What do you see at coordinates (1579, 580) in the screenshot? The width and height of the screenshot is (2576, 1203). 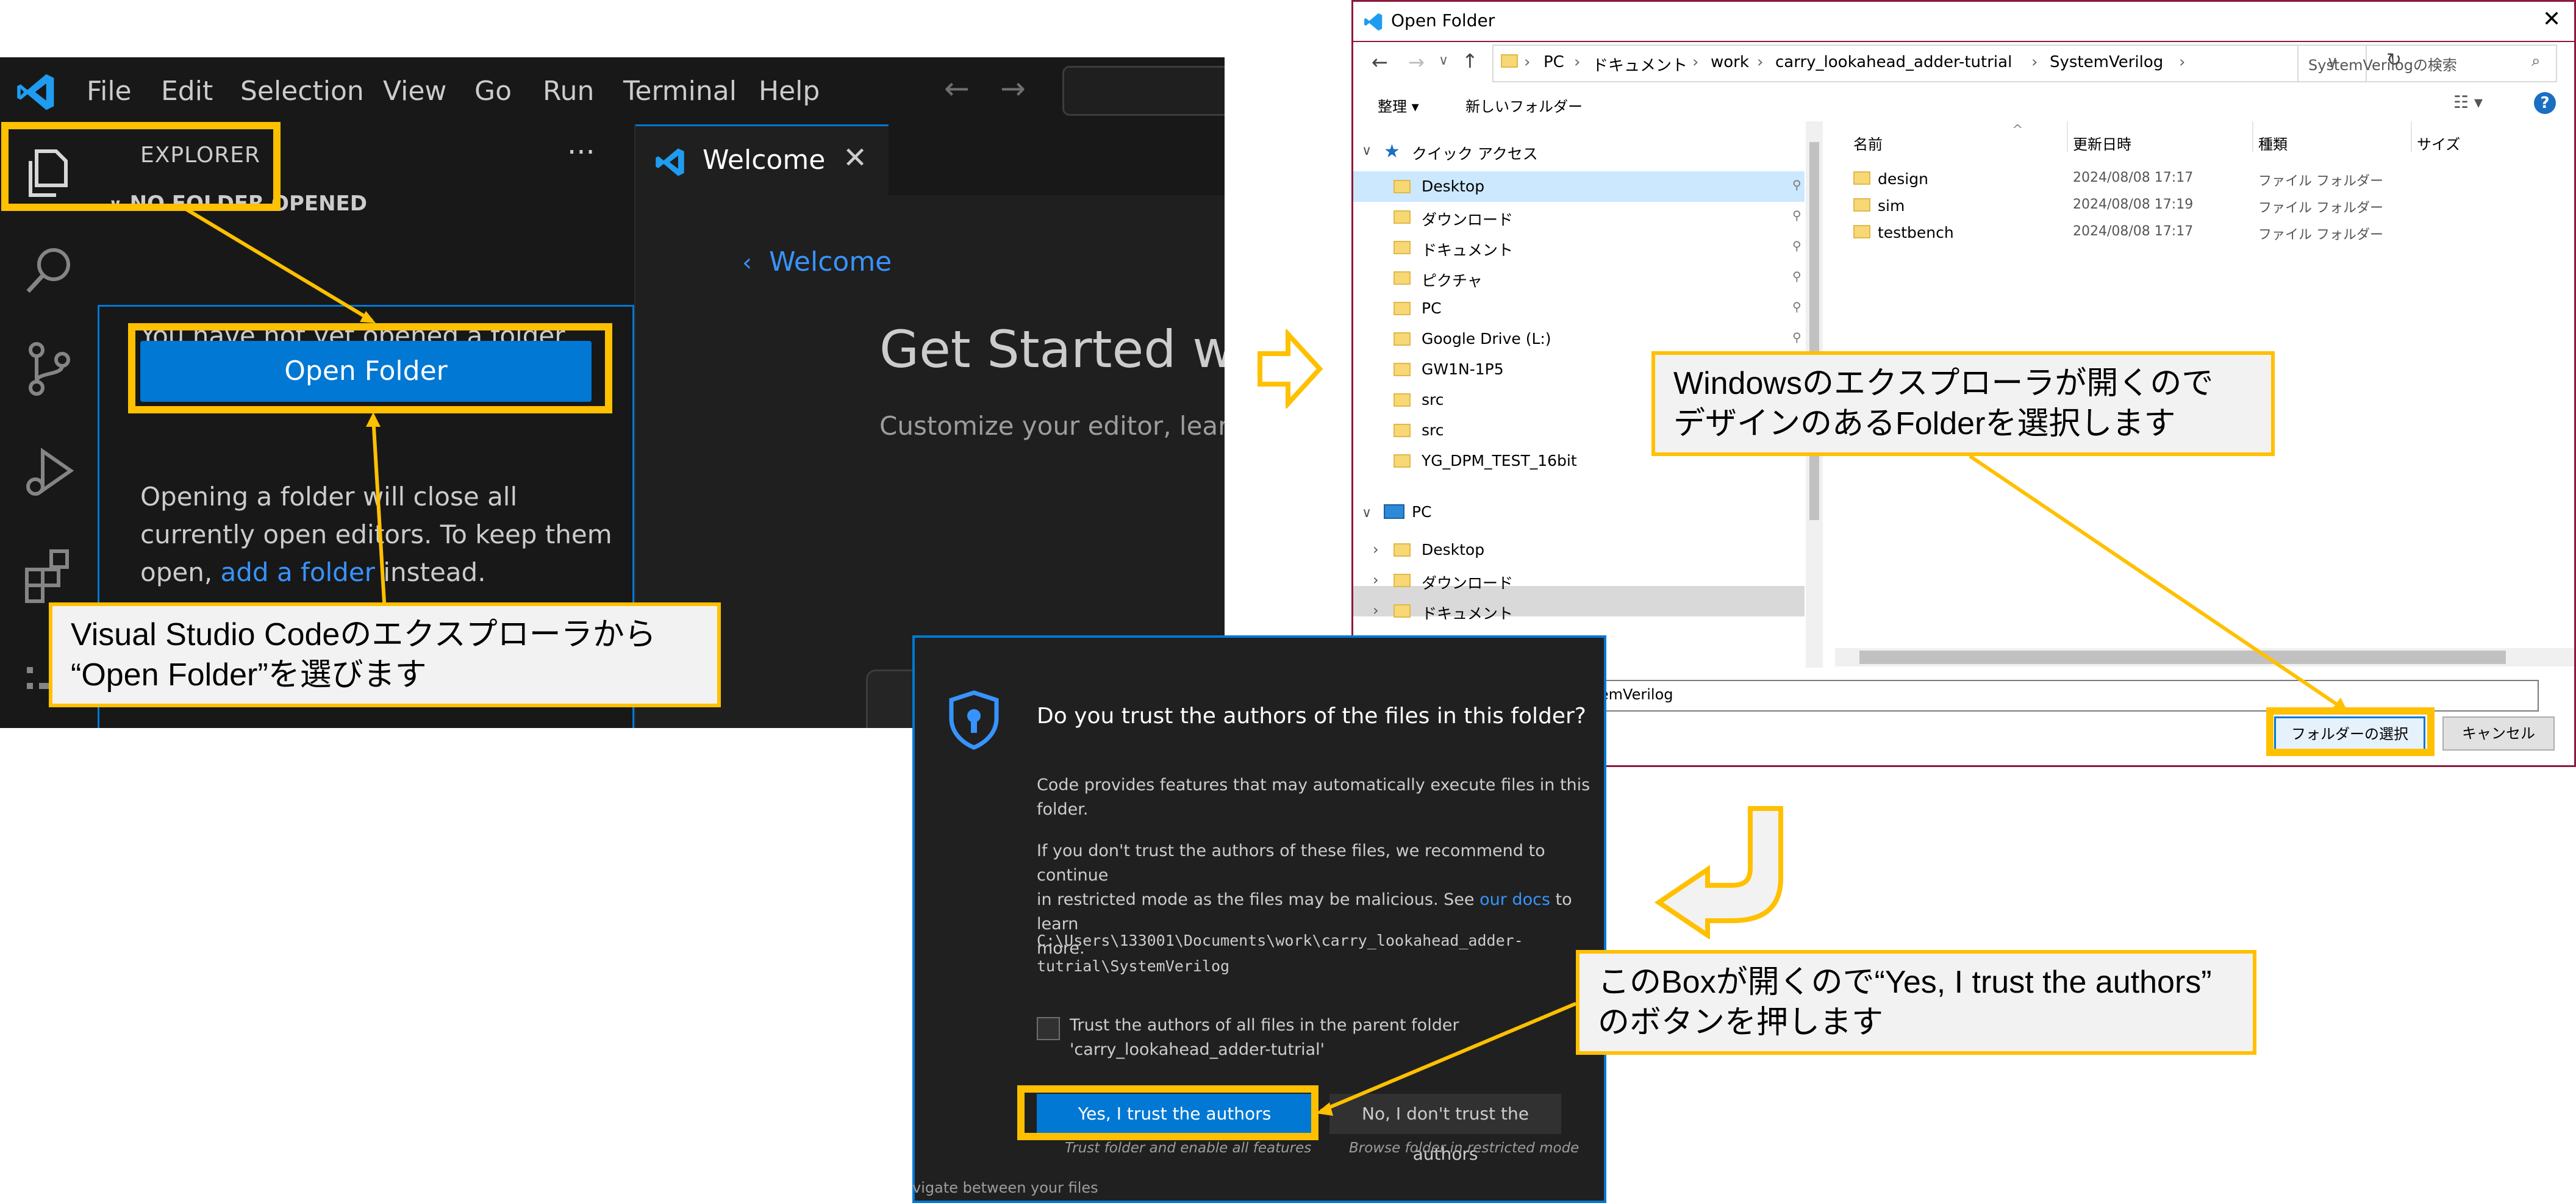 I see `pc-item: › ダウンロード` at bounding box center [1579, 580].